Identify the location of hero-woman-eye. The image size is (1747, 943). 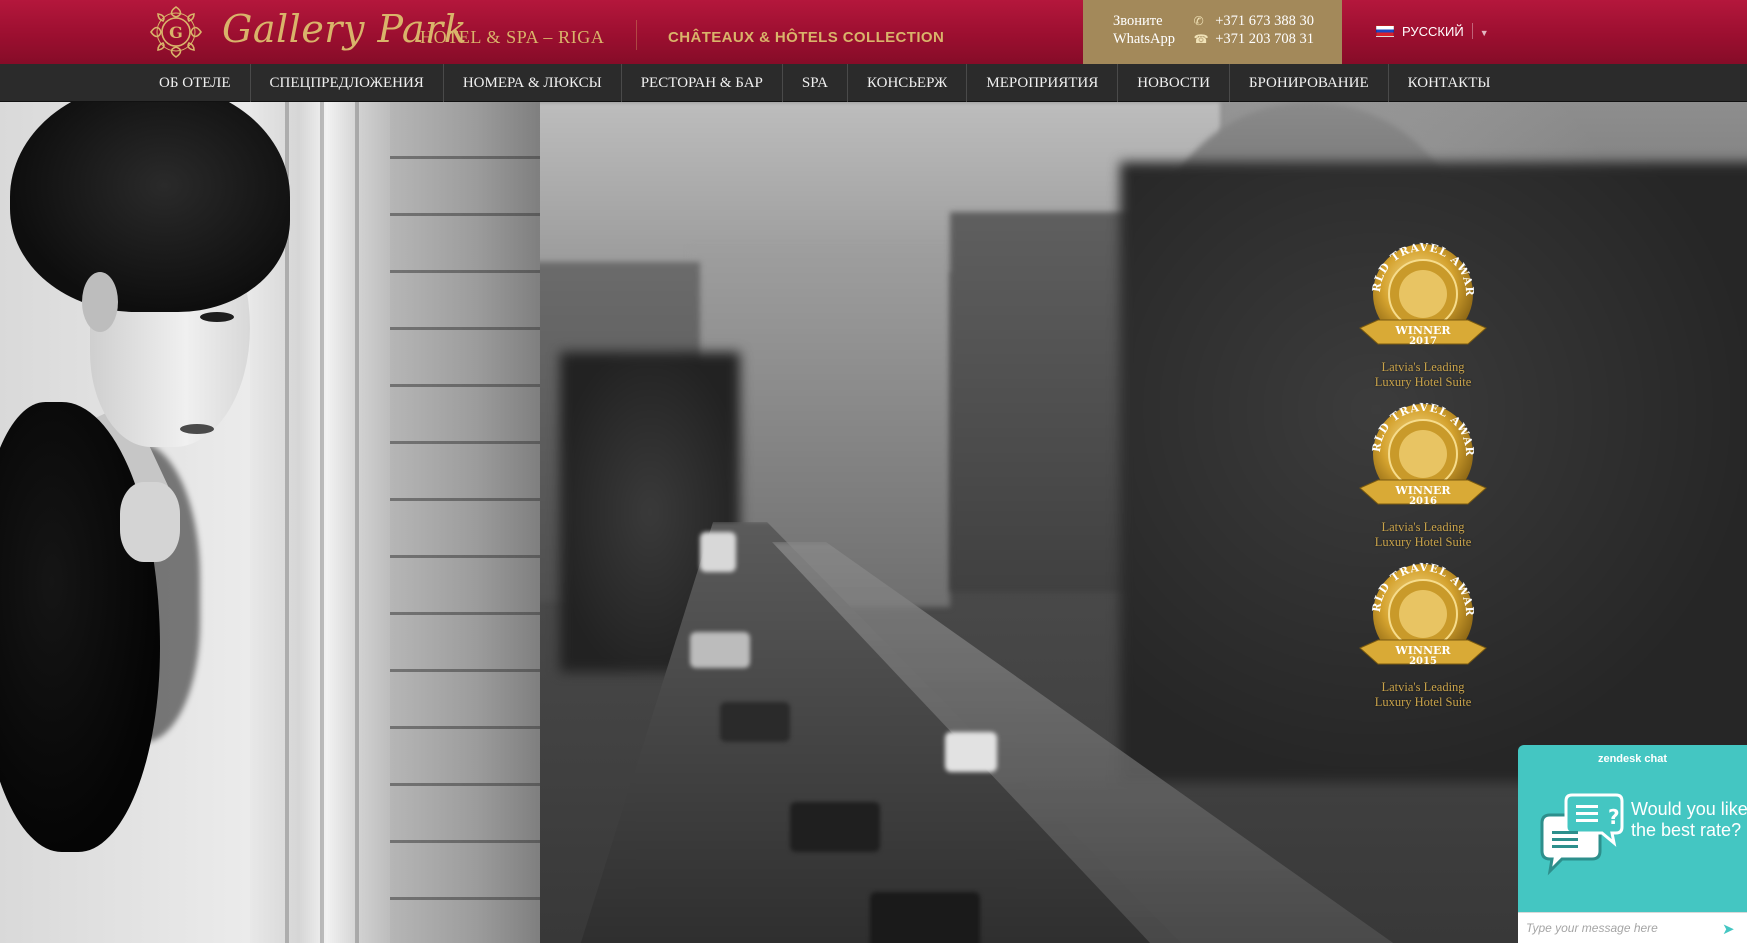
(217, 317).